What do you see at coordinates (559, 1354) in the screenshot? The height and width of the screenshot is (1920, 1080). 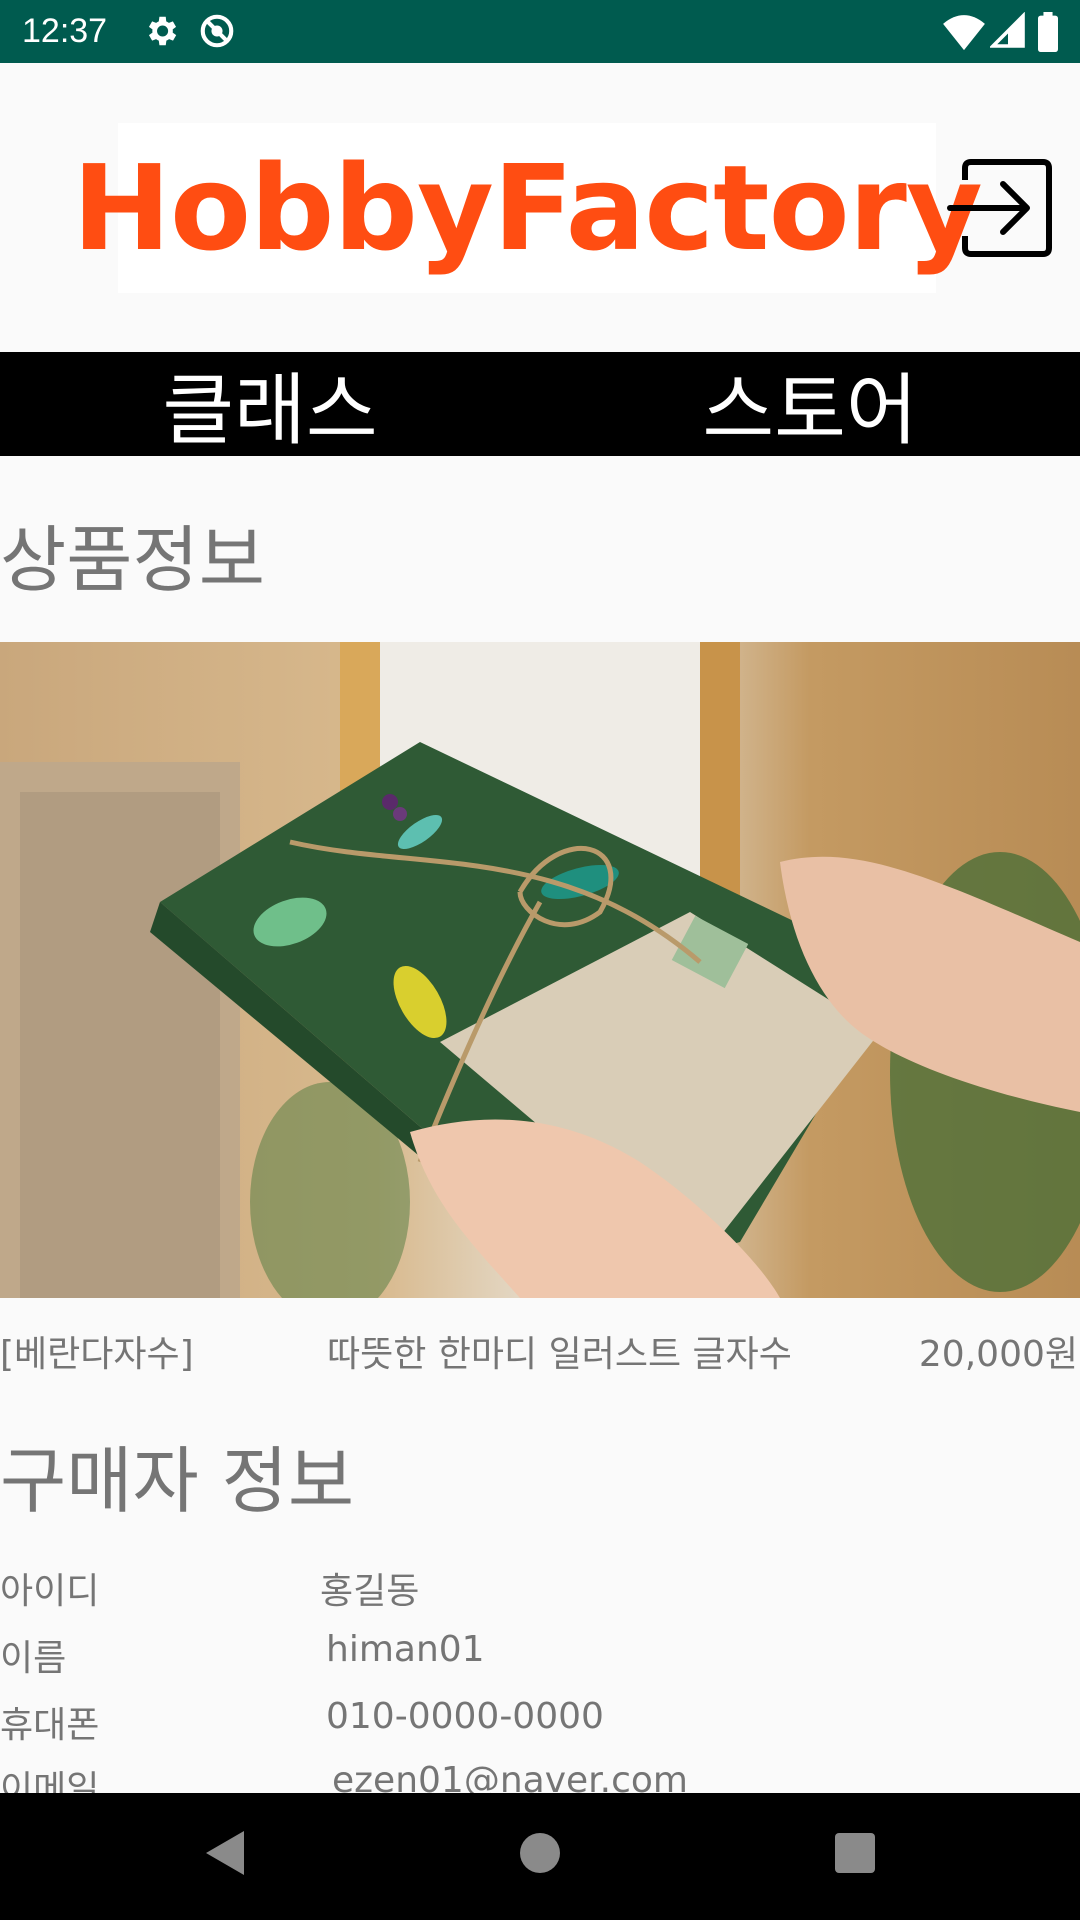 I see `product-name: 따뜻한 한마디 일러스트 글자수` at bounding box center [559, 1354].